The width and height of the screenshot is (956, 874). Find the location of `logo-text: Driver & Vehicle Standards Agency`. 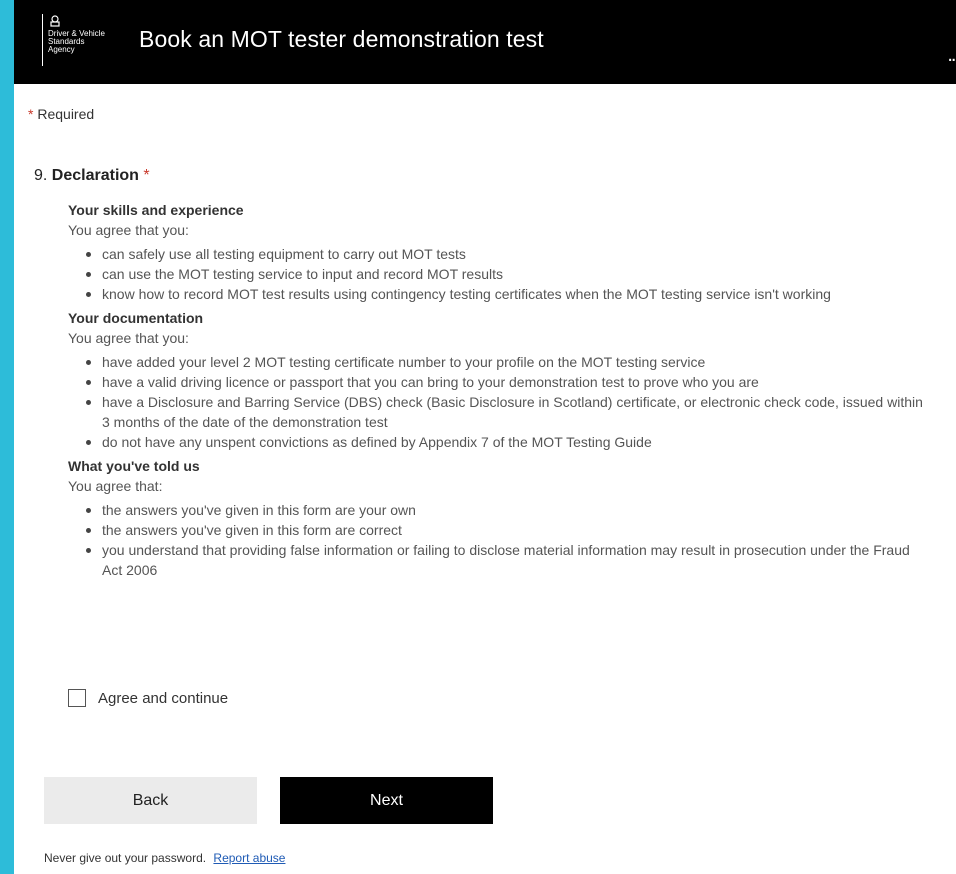

logo-text: Driver & Vehicle Standards Agency is located at coordinates (76, 41).